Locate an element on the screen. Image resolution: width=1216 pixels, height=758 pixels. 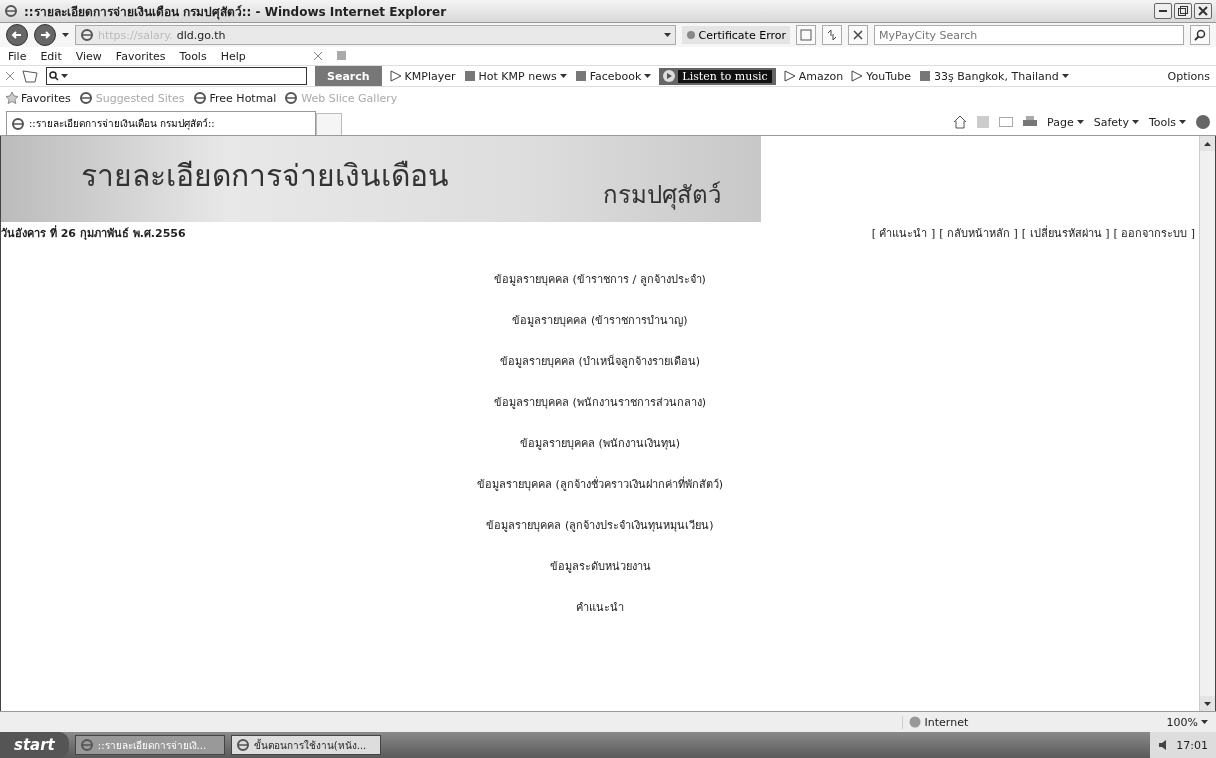
toolbar-link: Hot KMP news is located at coordinates (515, 76).